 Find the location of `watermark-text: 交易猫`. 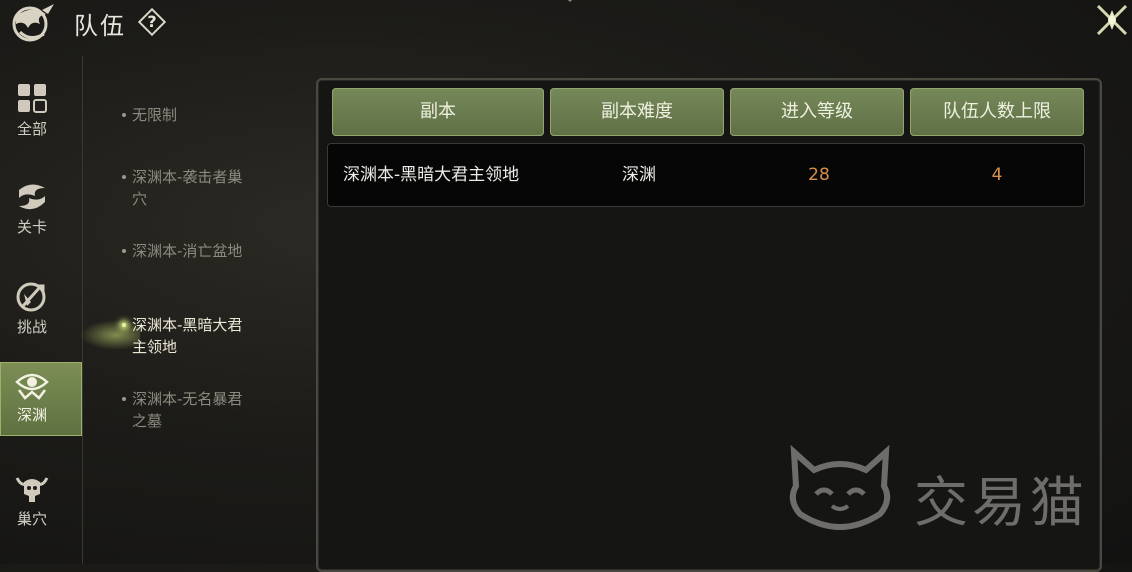

watermark-text: 交易猫 is located at coordinates (1001, 502).